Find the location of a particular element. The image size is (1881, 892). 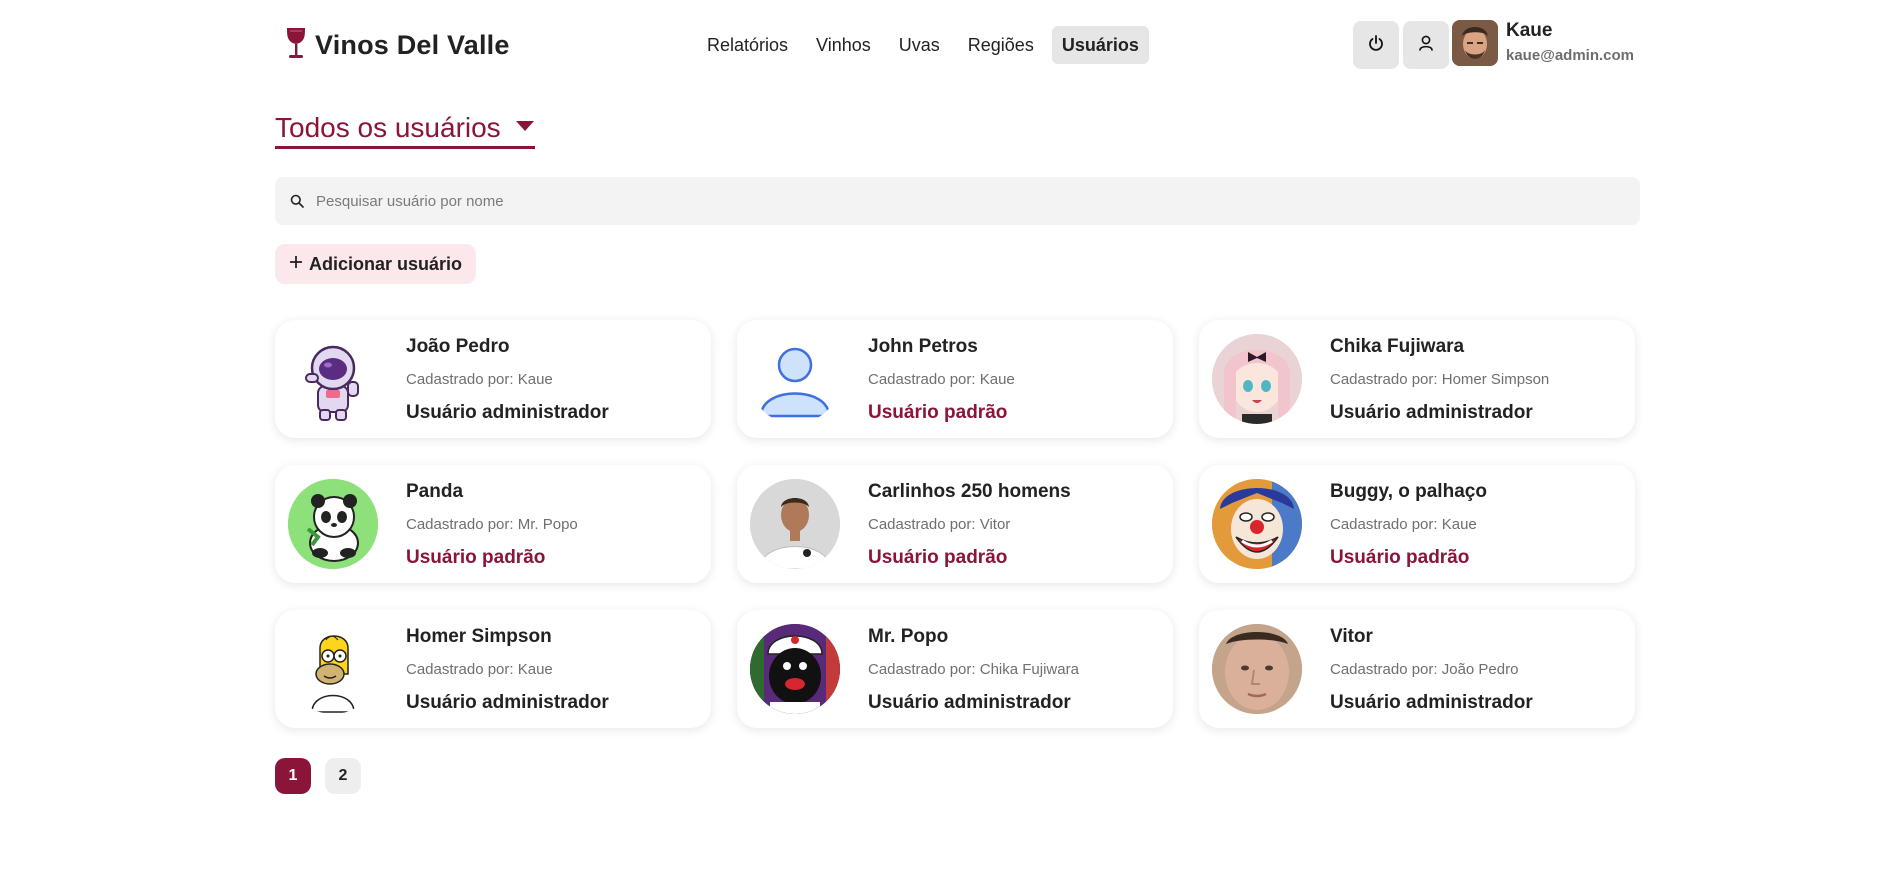

user-icon is located at coordinates (1426, 45).